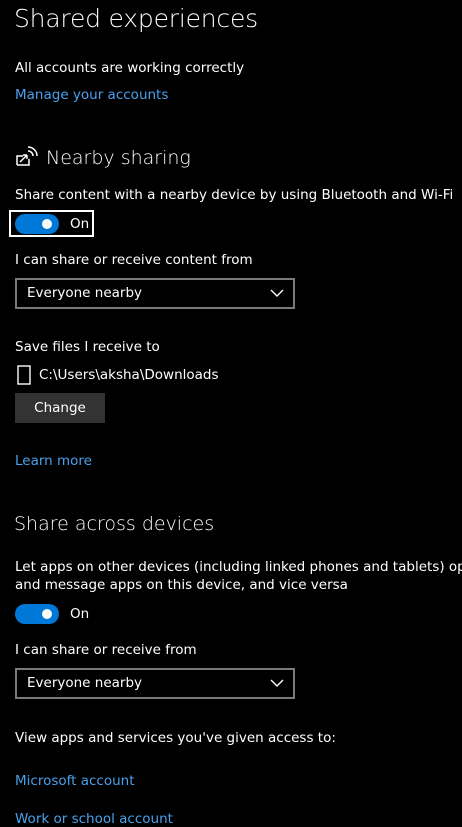 Image resolution: width=462 pixels, height=827 pixels. What do you see at coordinates (53, 461) in the screenshot?
I see `learn-more-link: Learn more` at bounding box center [53, 461].